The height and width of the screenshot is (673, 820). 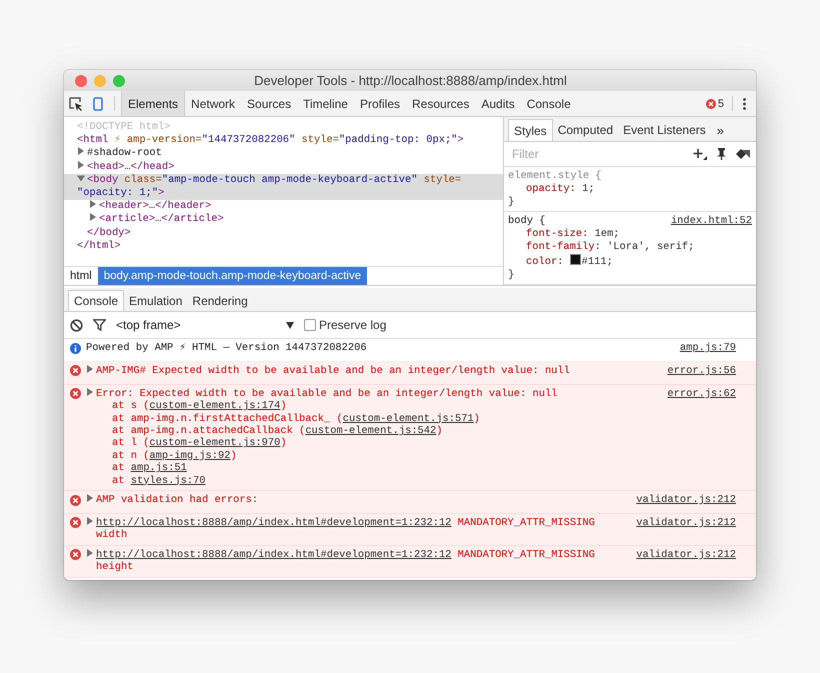 What do you see at coordinates (527, 221) in the screenshot?
I see `css-selector: body {` at bounding box center [527, 221].